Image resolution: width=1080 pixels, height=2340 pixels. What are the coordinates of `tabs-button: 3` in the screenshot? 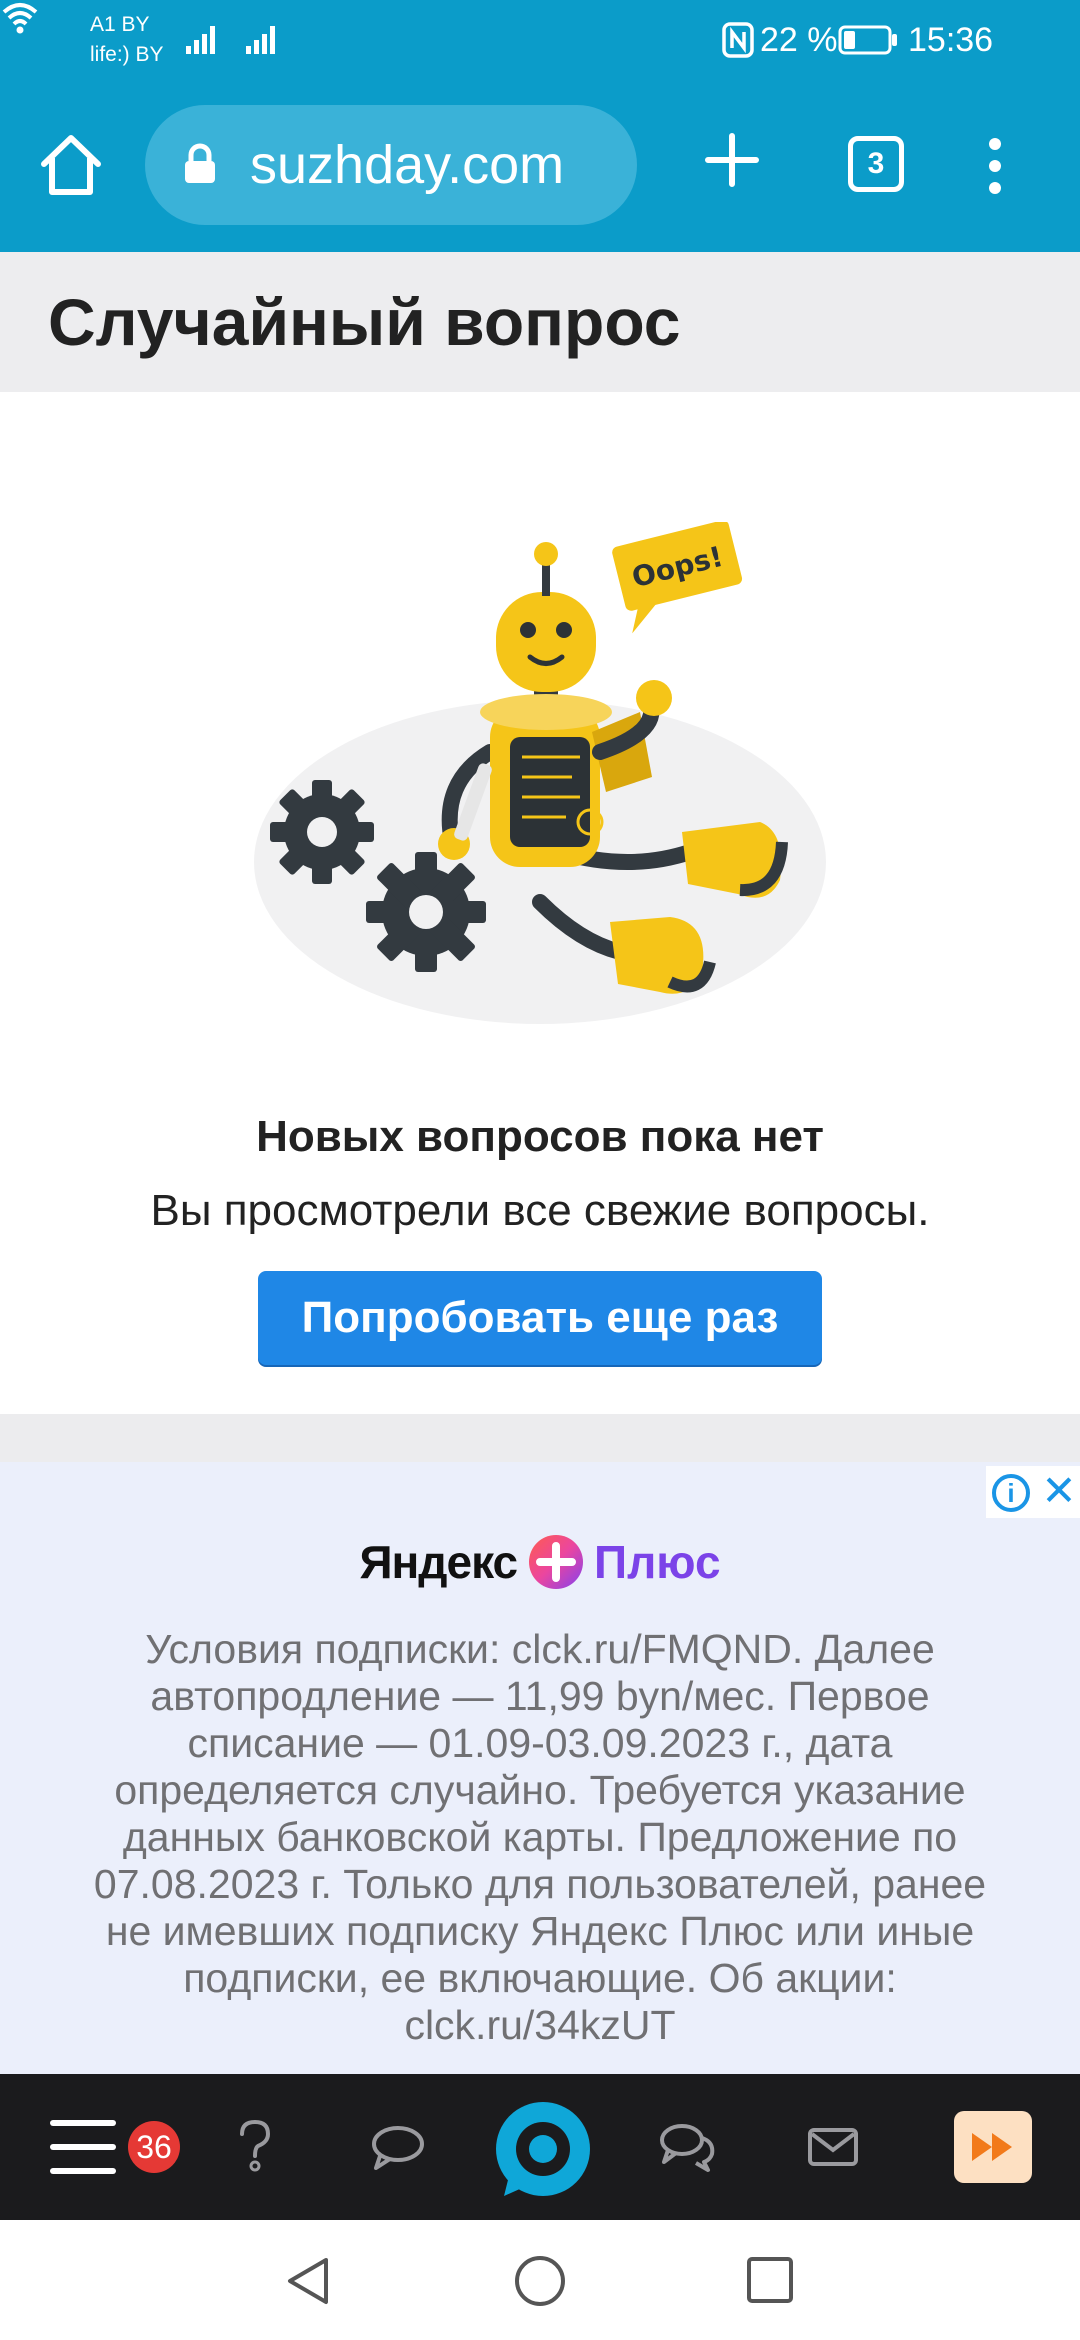 It's located at (876, 164).